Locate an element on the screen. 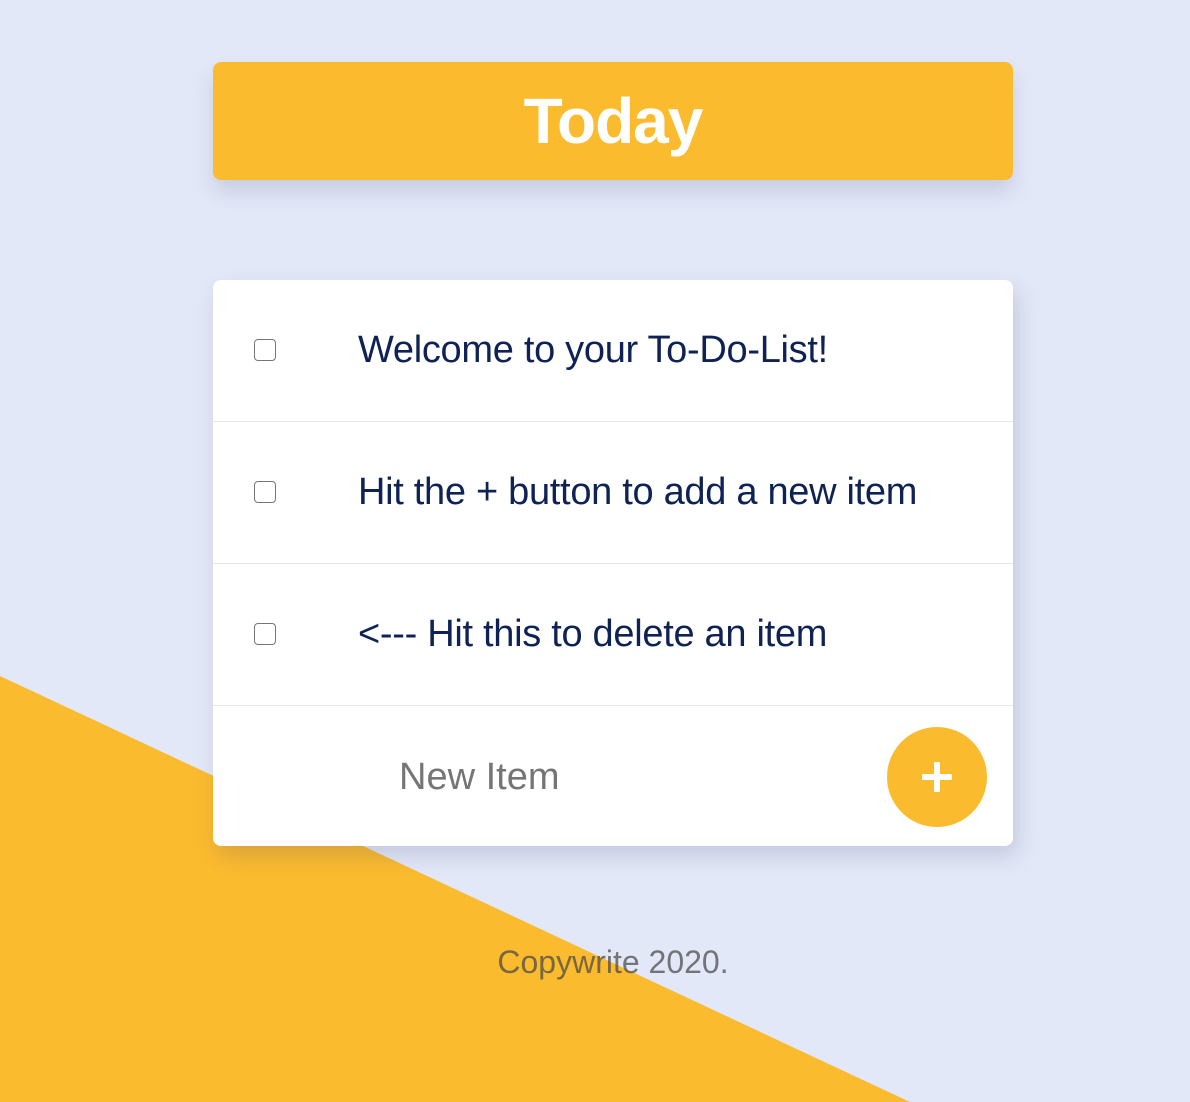  new-item-input is located at coordinates (506, 777).